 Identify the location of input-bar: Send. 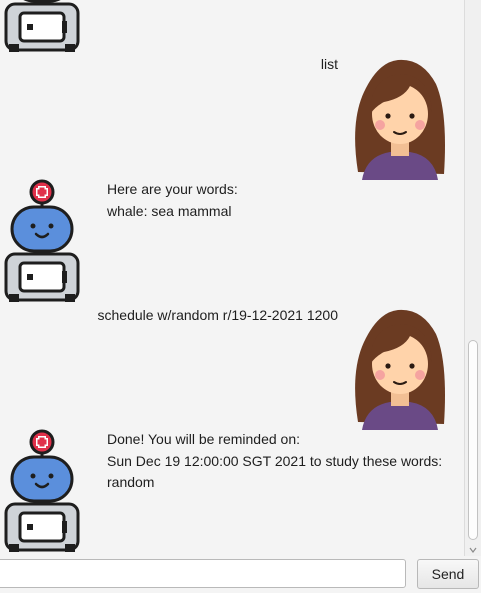
(240, 574).